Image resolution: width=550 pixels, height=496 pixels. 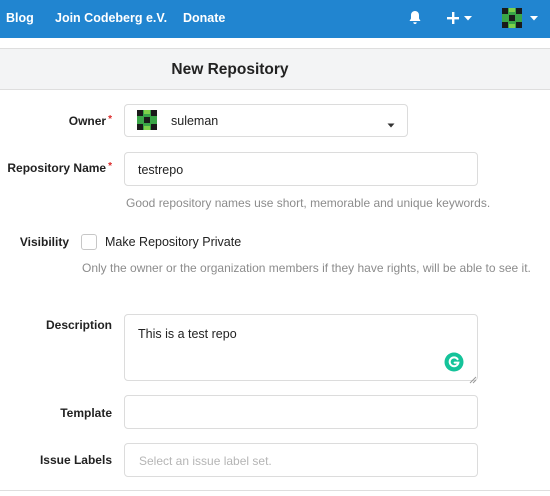 I want to click on private-checkbox, so click(x=89, y=242).